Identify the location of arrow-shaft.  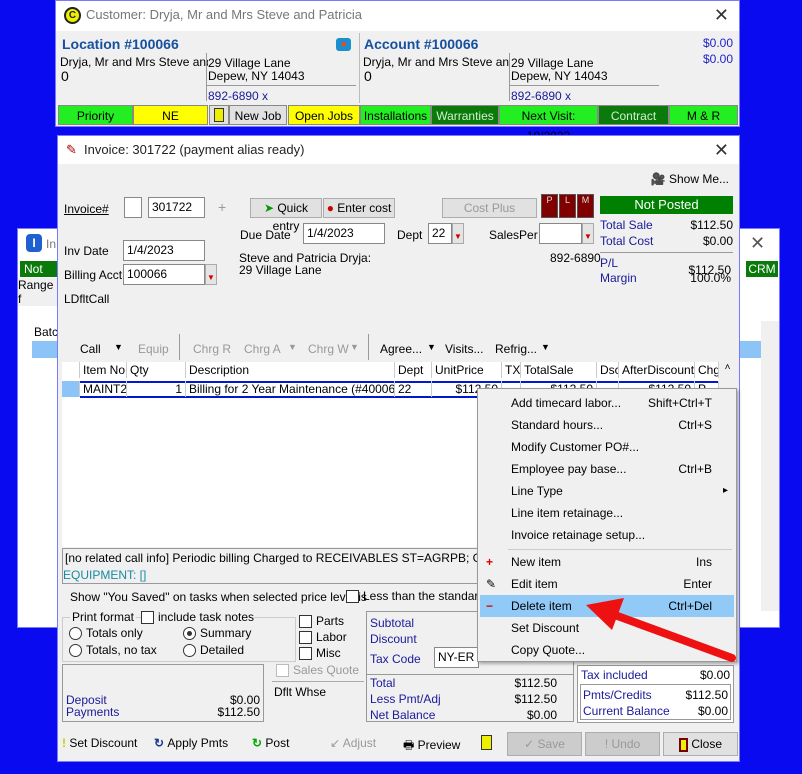
(672, 636).